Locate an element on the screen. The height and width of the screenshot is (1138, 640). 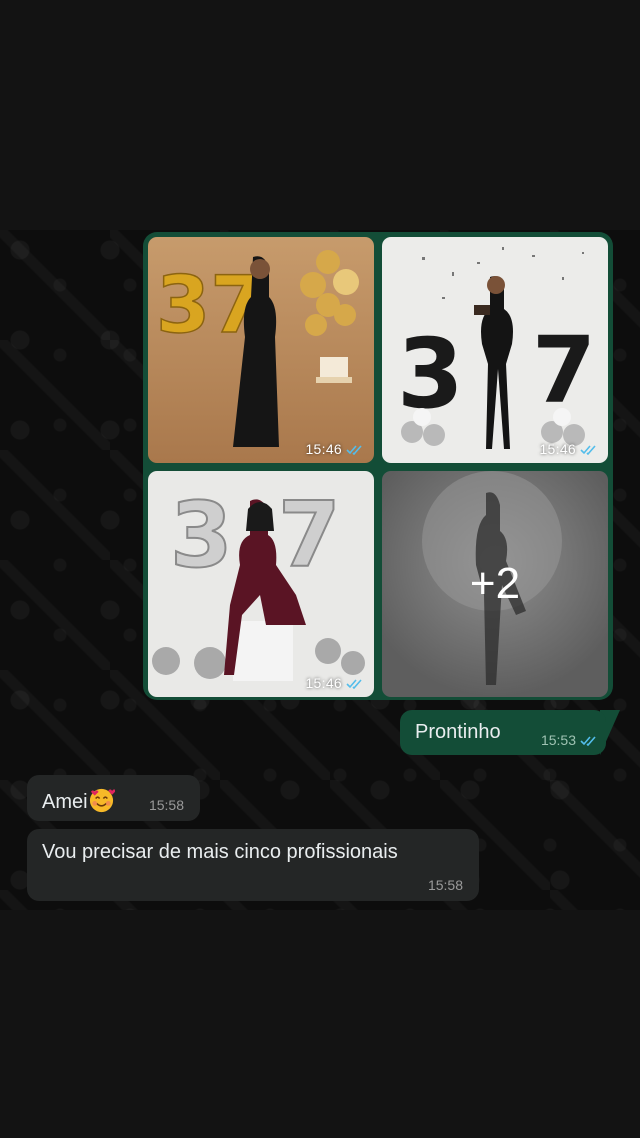
photo-silver-balloons-image: 3 7 is located at coordinates (261, 584).